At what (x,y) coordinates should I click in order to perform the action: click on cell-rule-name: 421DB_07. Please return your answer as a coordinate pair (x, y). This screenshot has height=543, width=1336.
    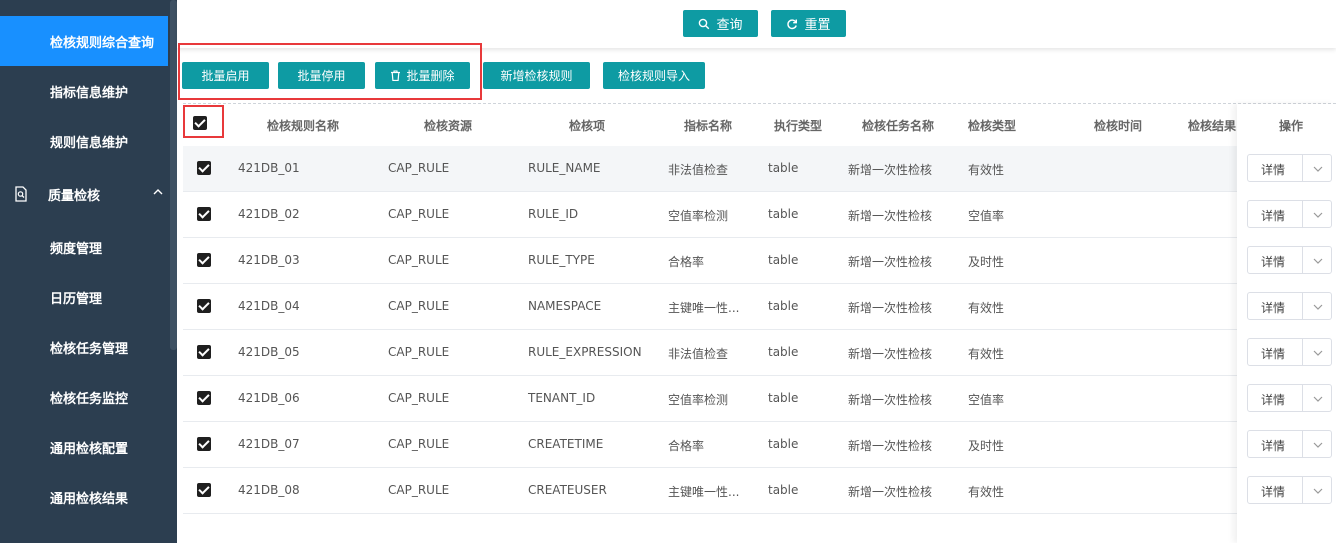
    Looking at the image, I should click on (269, 444).